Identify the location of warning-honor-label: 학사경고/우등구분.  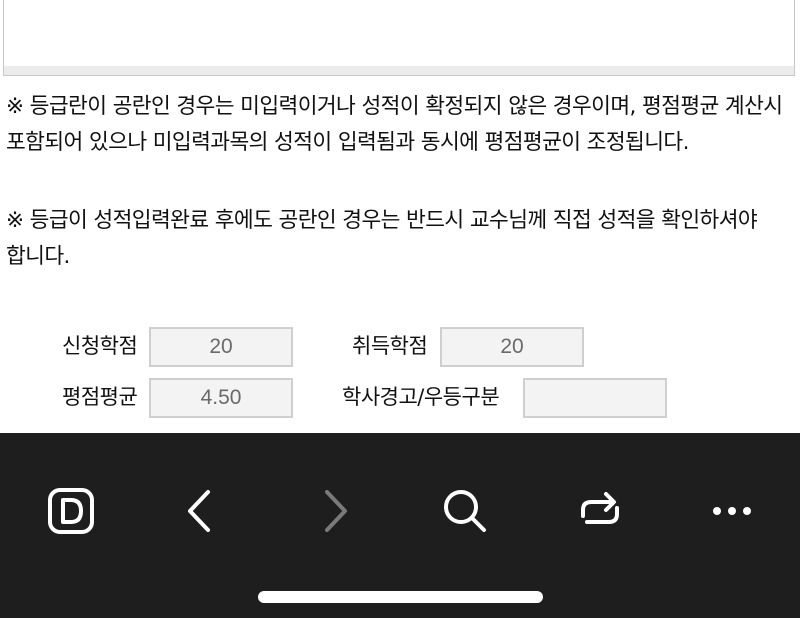
(421, 397).